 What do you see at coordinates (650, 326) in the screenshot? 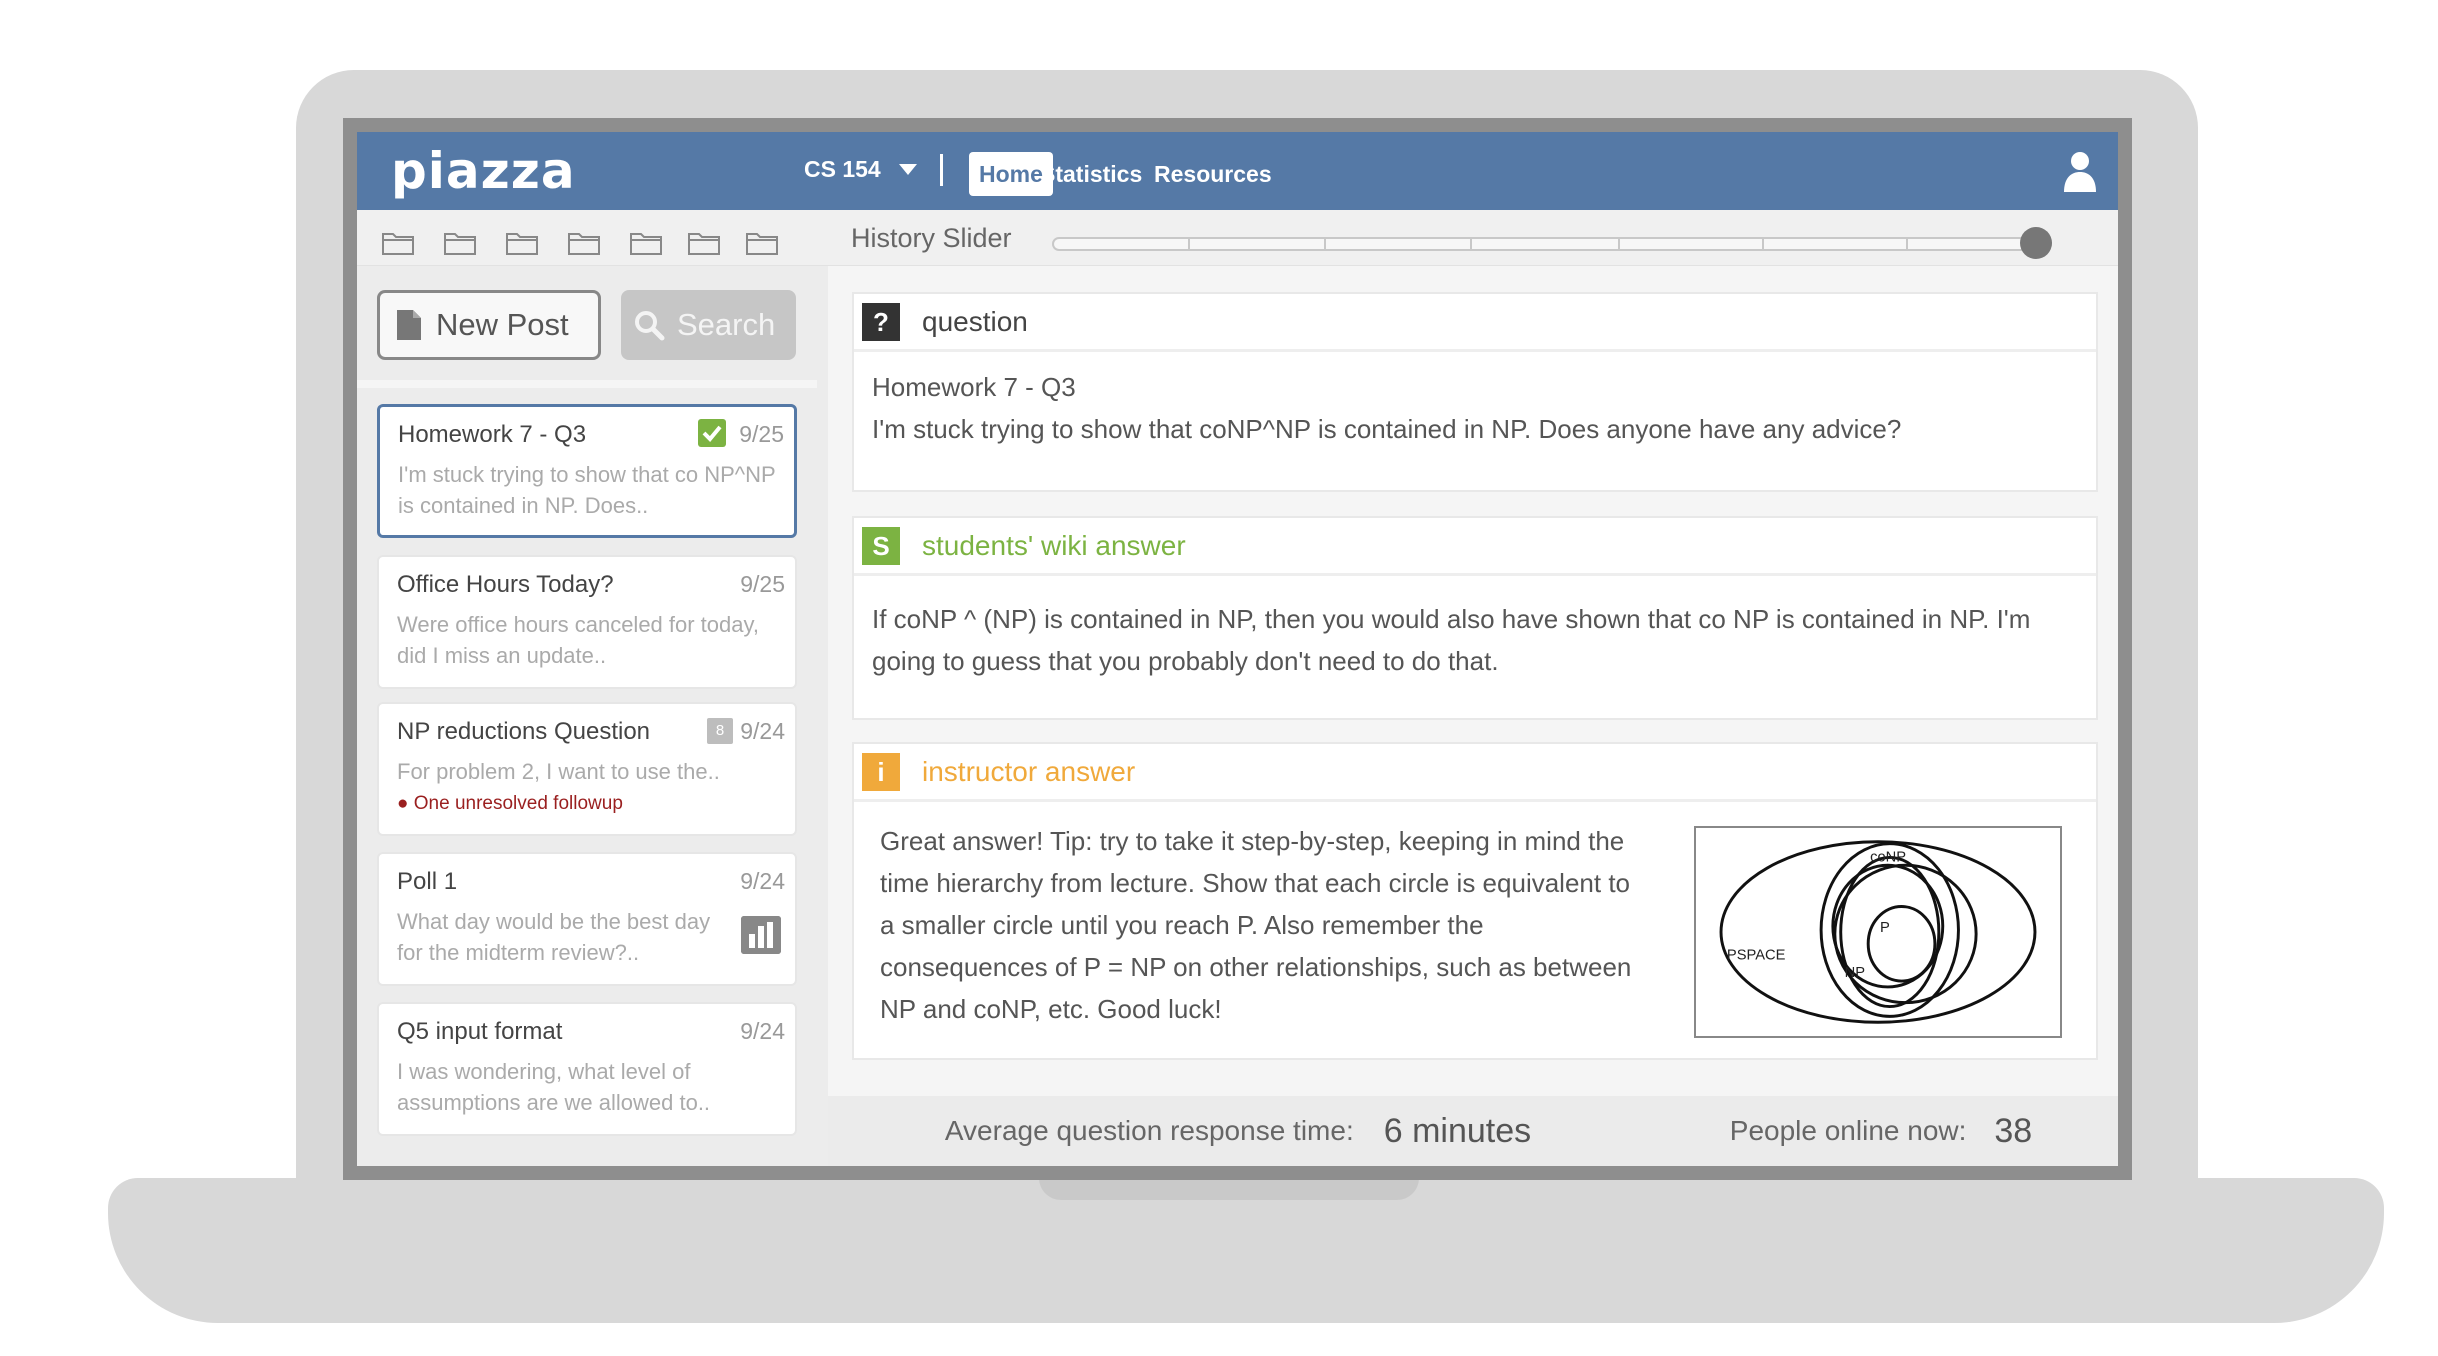
I see `search-icon` at bounding box center [650, 326].